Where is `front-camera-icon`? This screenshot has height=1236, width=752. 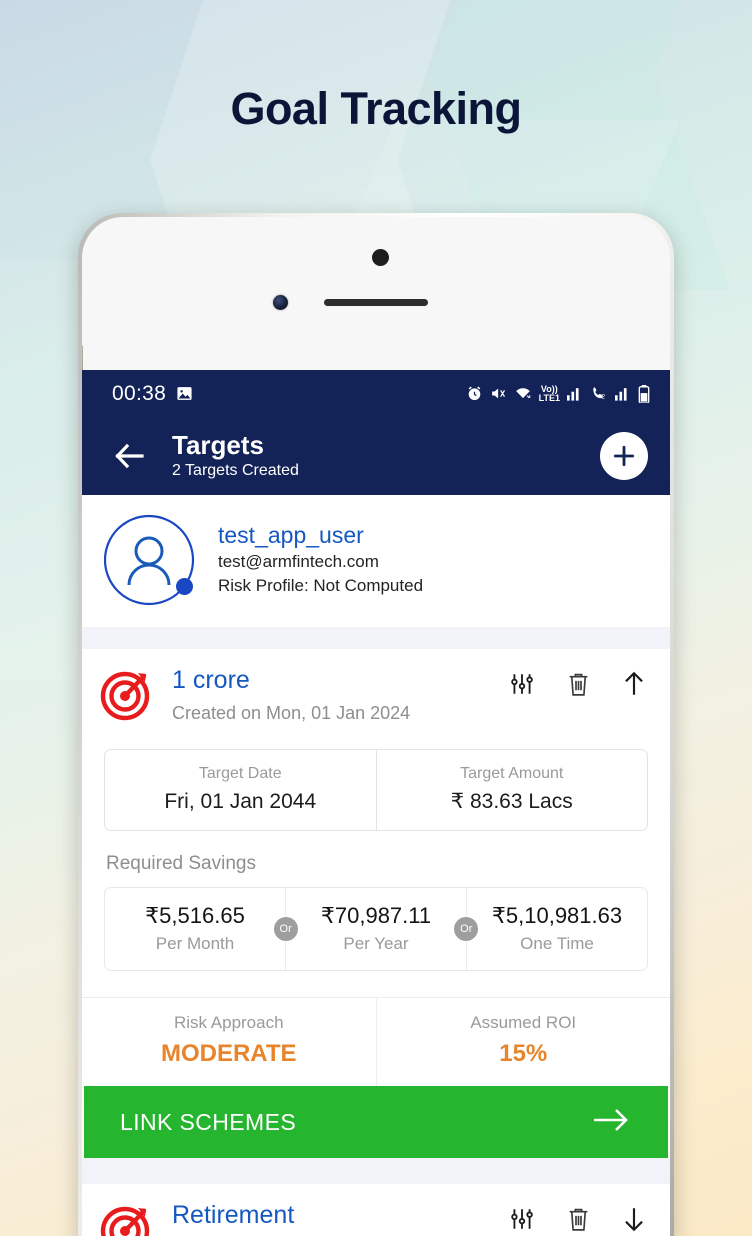
front-camera-icon is located at coordinates (280, 302).